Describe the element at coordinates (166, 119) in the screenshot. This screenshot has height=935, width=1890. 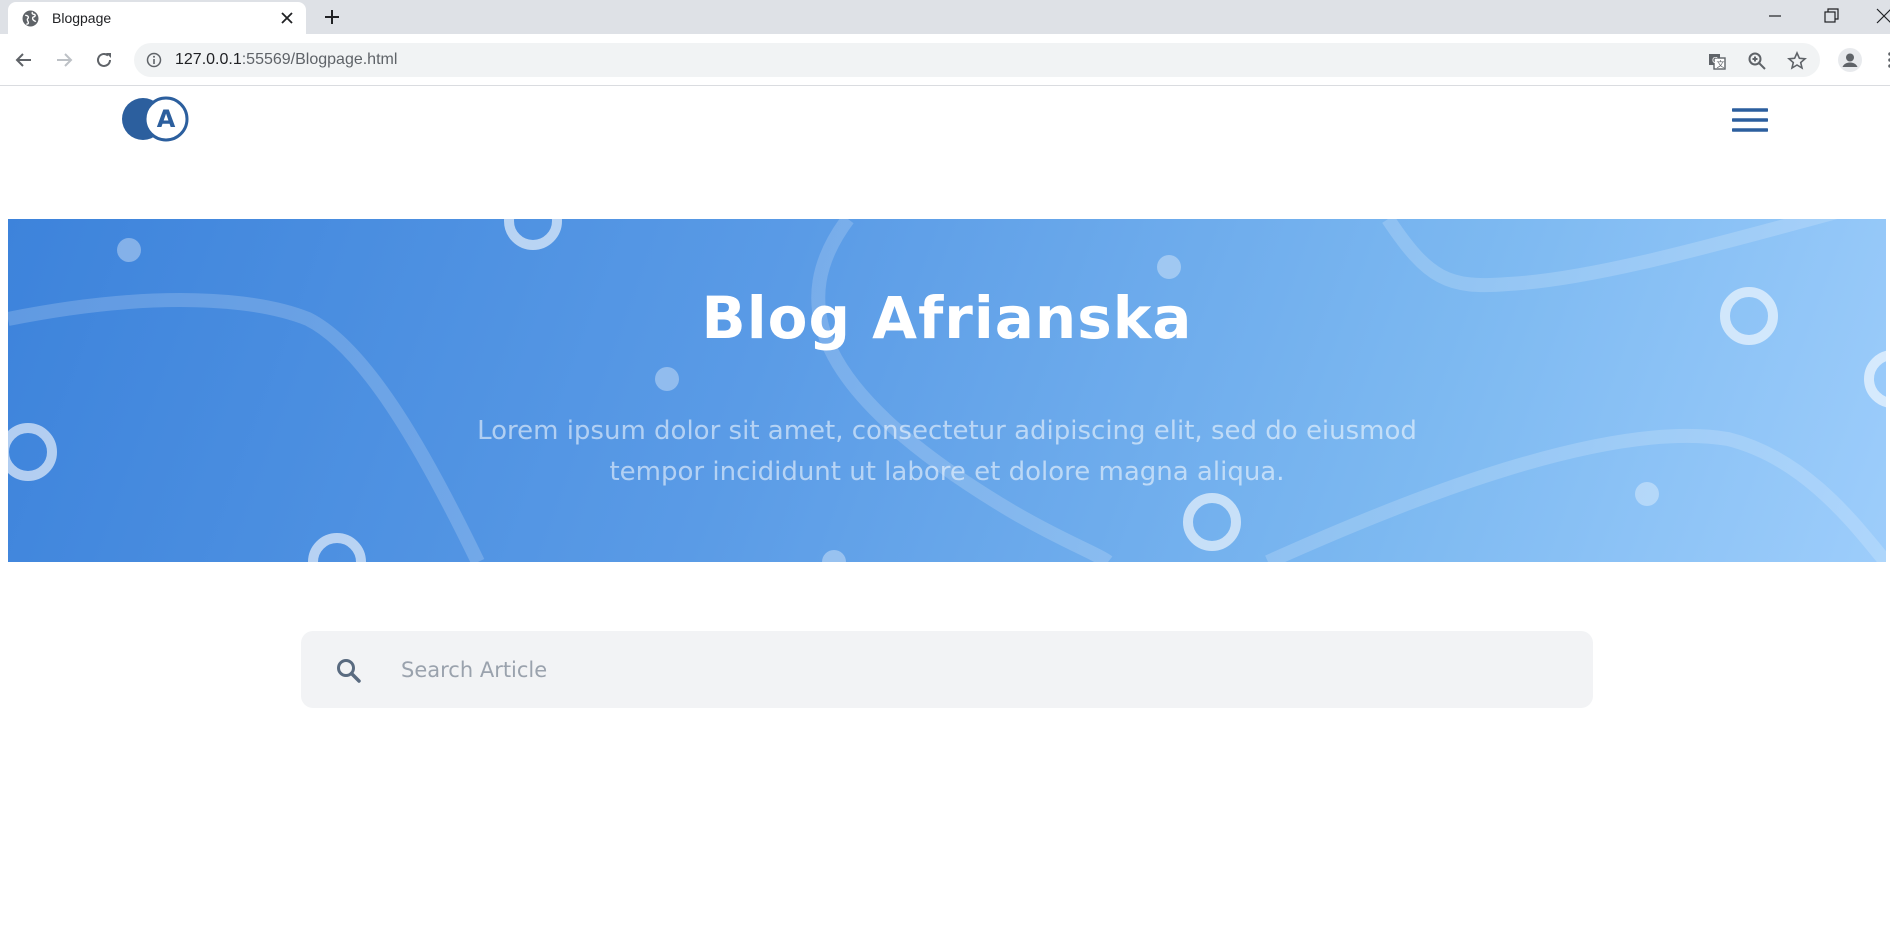
I see `logo-letter: A` at that location.